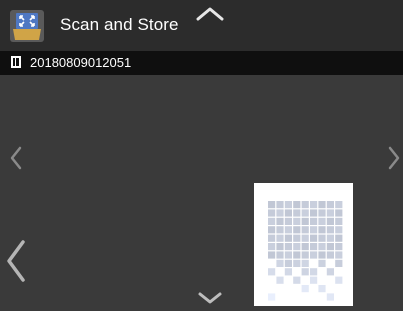 Image resolution: width=403 pixels, height=311 pixels. Describe the element at coordinates (16, 62) in the screenshot. I see `document-icon` at that location.